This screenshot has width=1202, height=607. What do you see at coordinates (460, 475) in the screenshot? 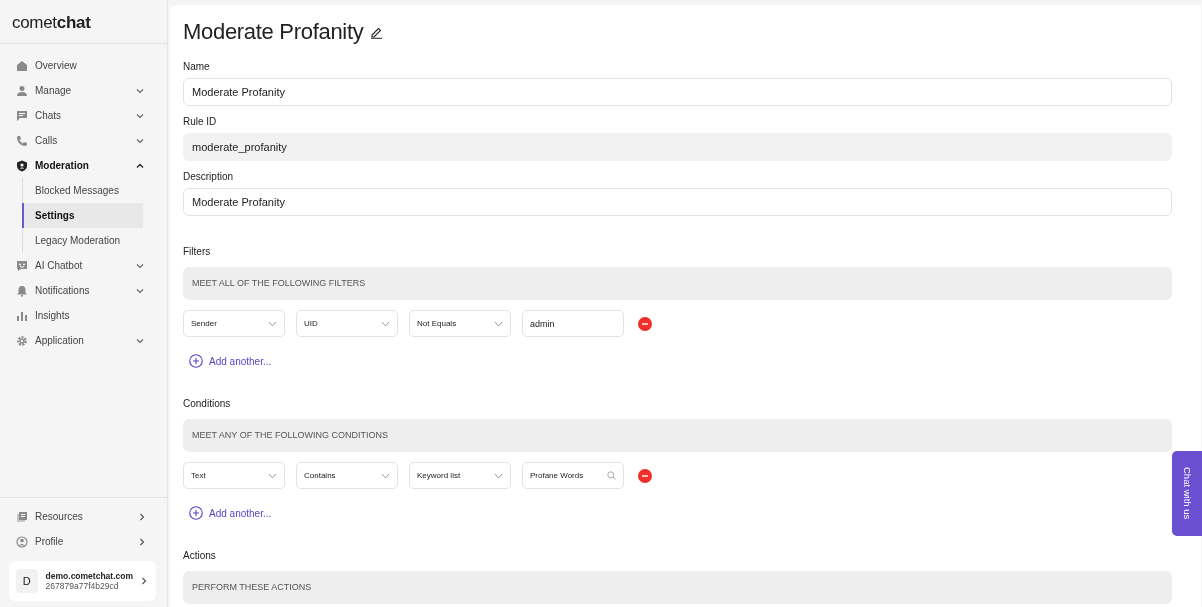
I see `dropdown: Keyword list` at bounding box center [460, 475].